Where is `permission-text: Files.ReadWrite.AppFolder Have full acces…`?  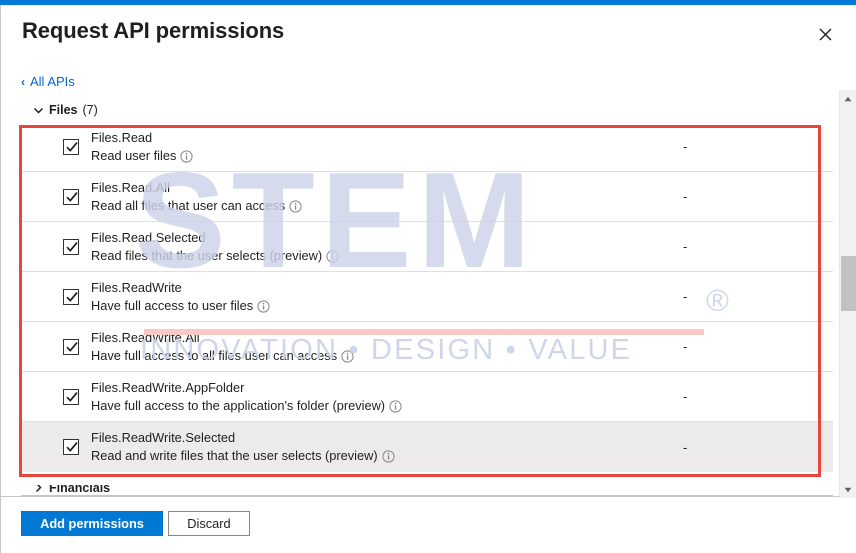
permission-text: Files.ReadWrite.AppFolder Have full acces… is located at coordinates (246, 396).